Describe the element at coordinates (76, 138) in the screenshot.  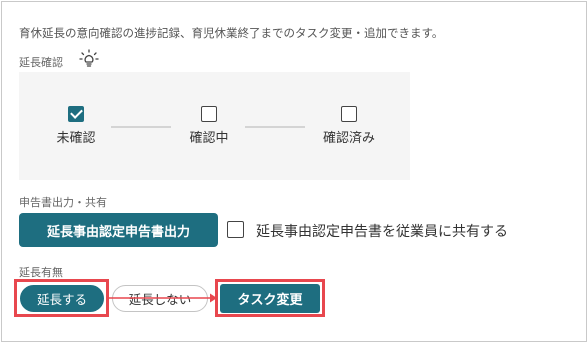
I see `step-unconfirmed-label: 未確認` at that location.